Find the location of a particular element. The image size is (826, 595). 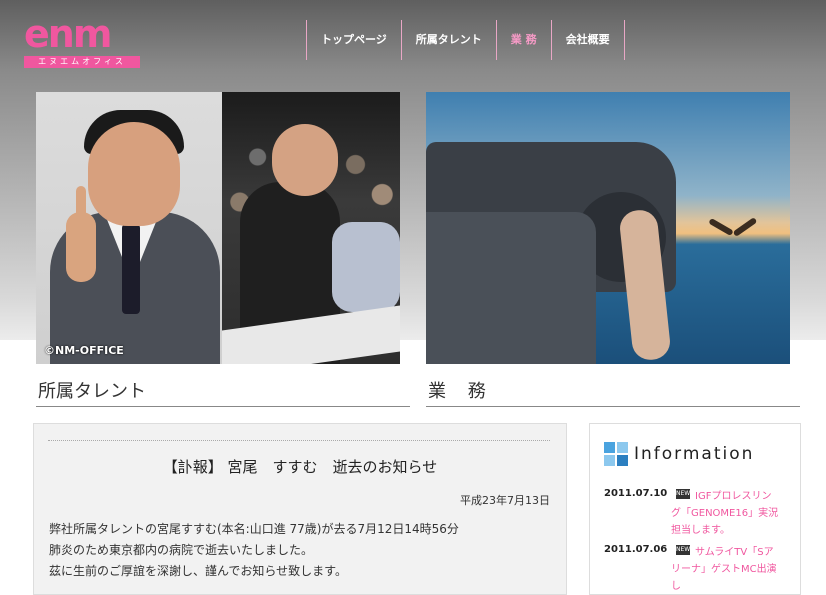

eagle-image is located at coordinates (734, 228).